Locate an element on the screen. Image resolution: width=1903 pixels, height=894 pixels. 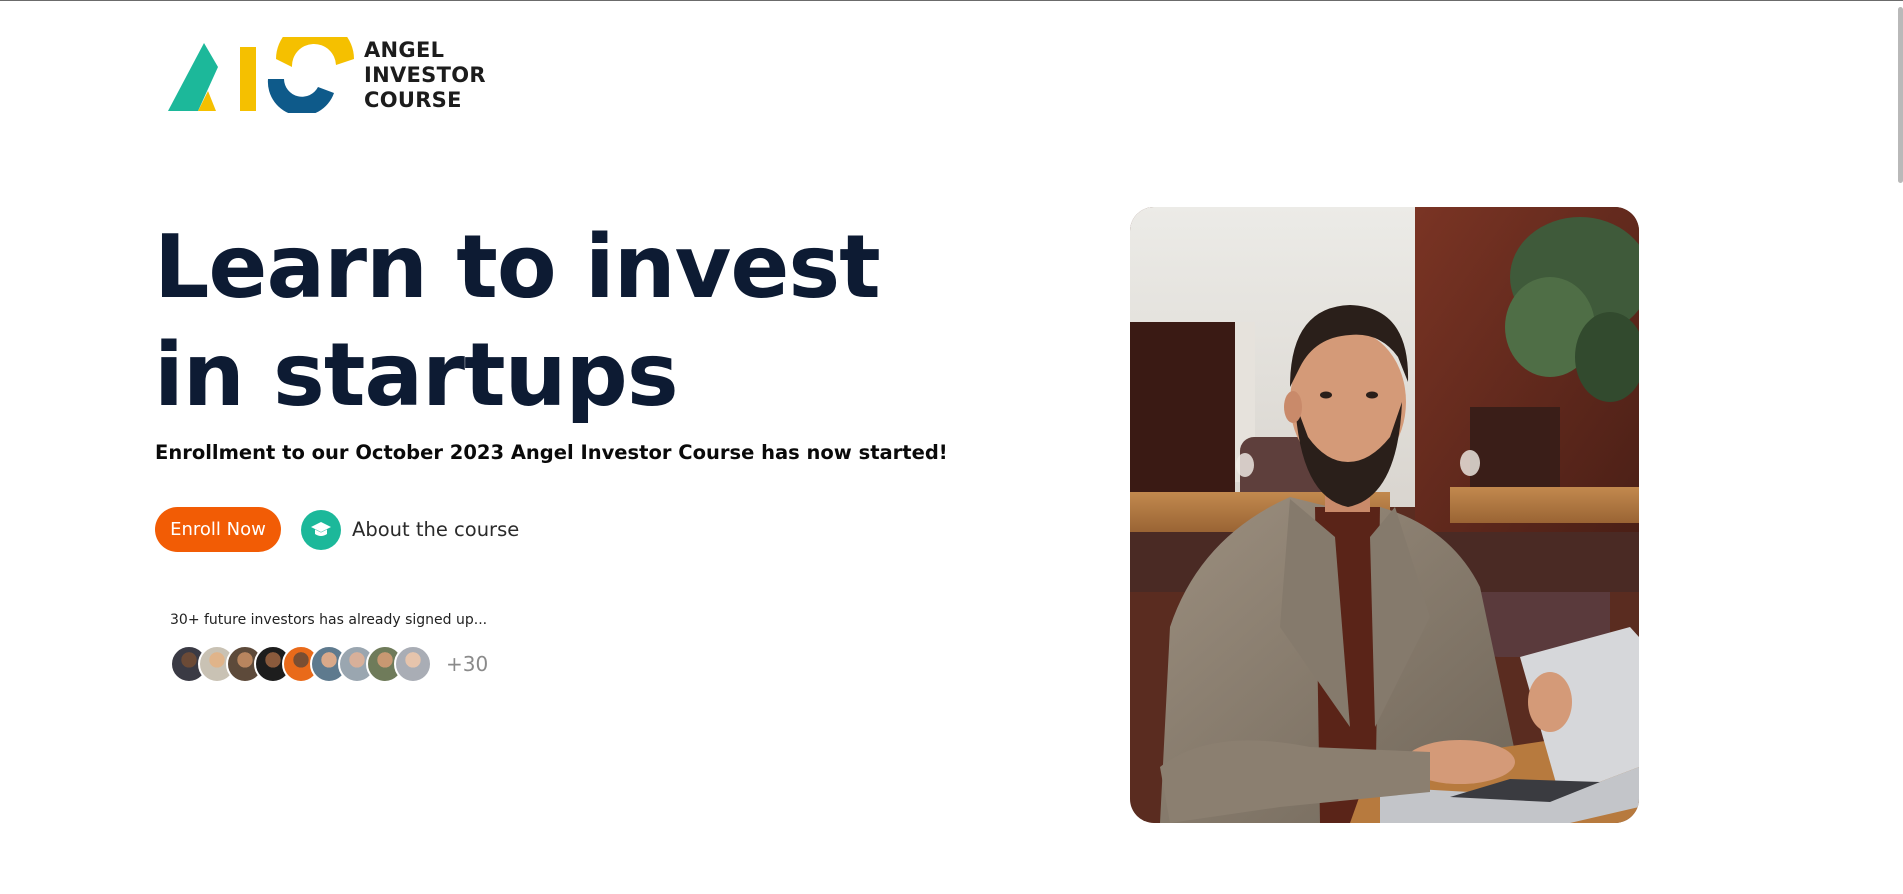
more-count-label: +30 is located at coordinates (467, 664).